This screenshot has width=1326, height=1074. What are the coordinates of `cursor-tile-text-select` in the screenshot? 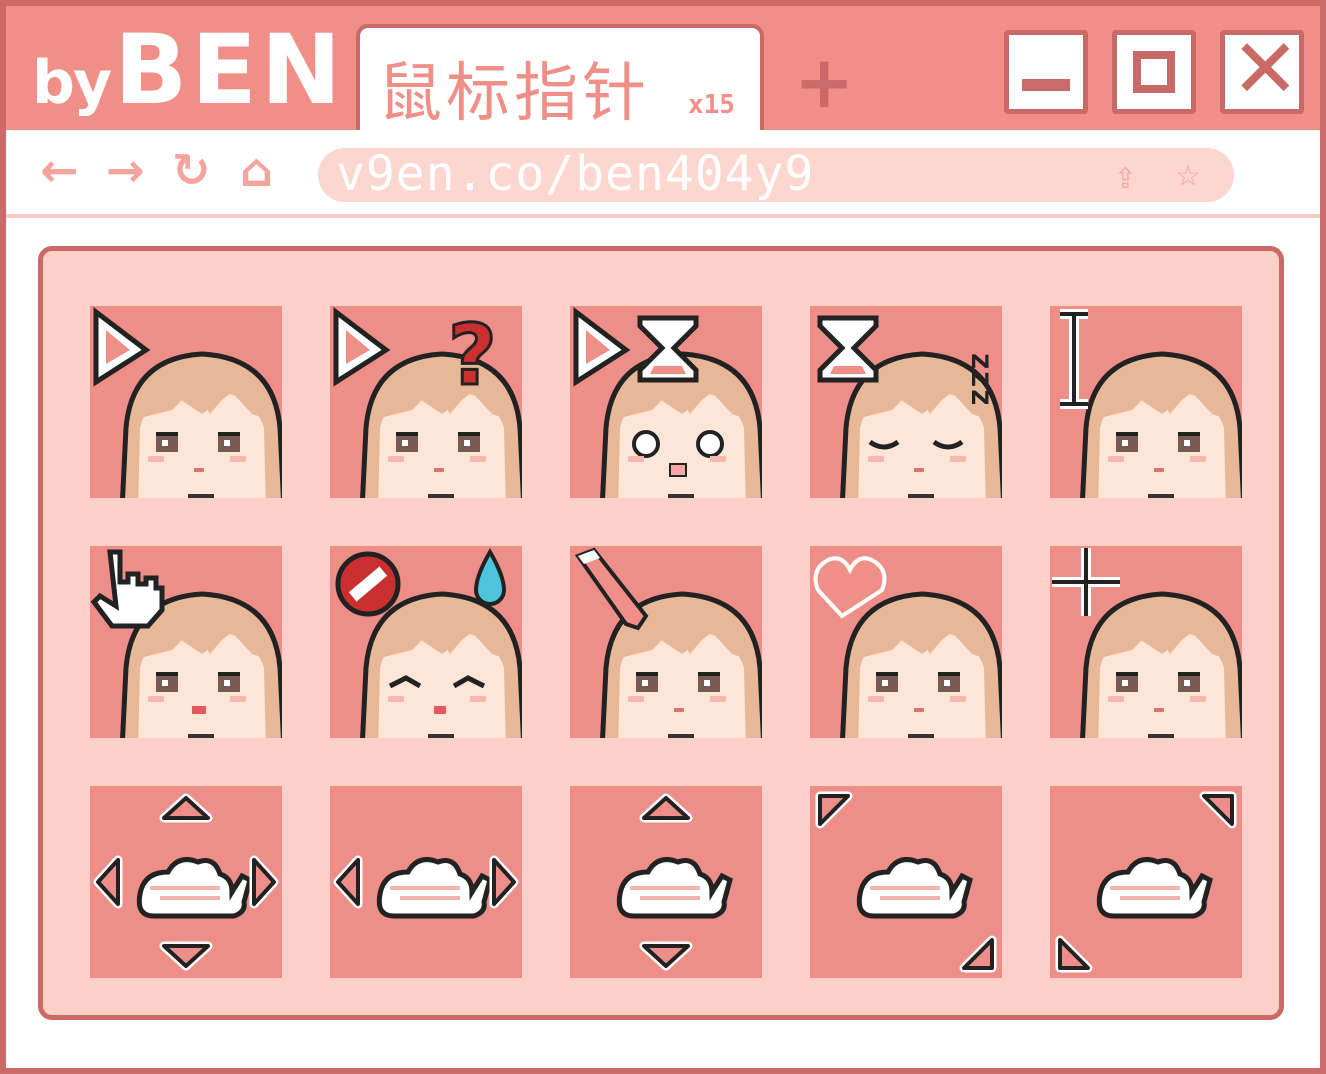 It's located at (1146, 402).